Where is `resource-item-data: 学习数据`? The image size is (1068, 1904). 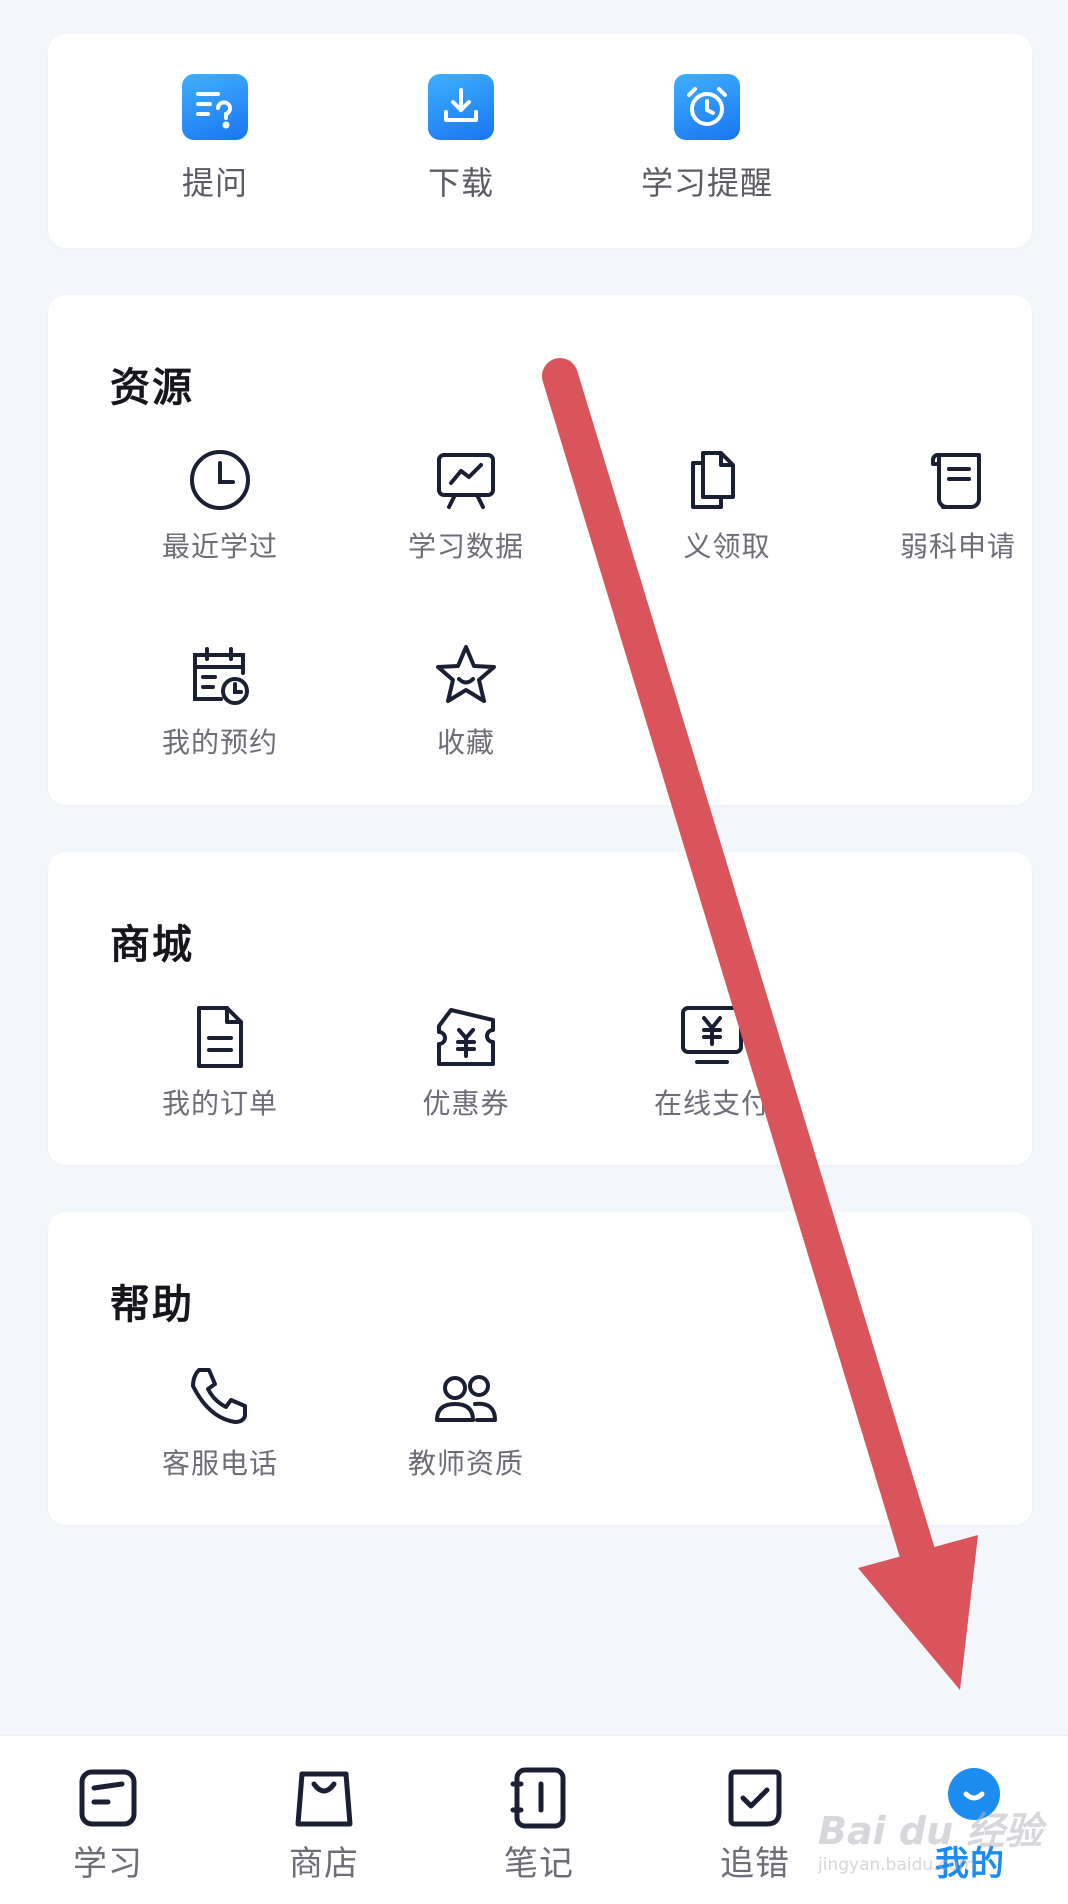 resource-item-data: 学习数据 is located at coordinates (466, 505).